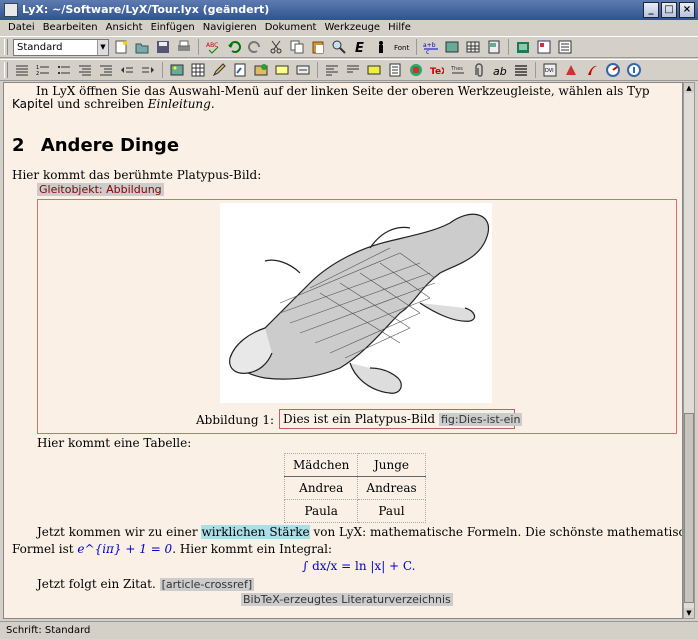 This screenshot has height=639, width=698. Describe the element at coordinates (347, 599) in the screenshot. I see `bibtex-bibliography: BibTeX-erzeugtes Literaturverzeichnis` at that location.